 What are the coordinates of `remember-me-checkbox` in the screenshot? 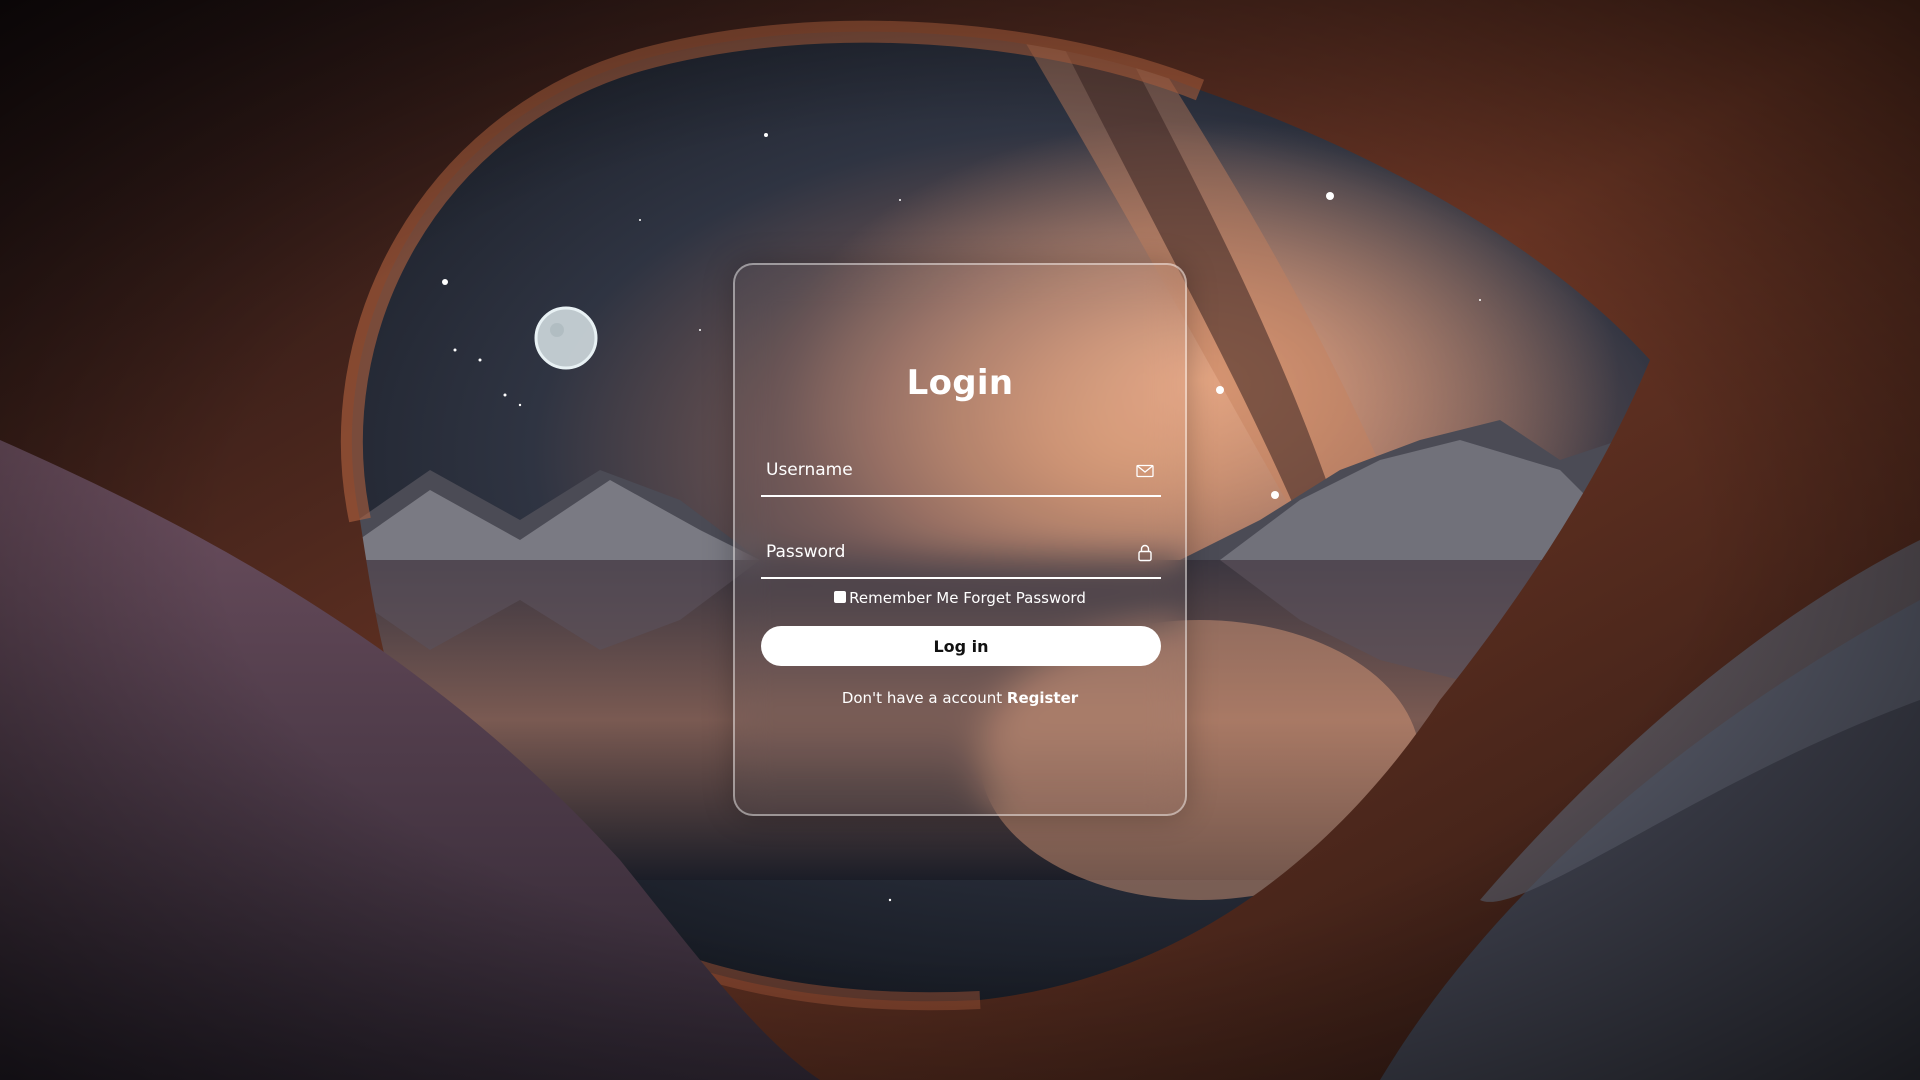 It's located at (840, 597).